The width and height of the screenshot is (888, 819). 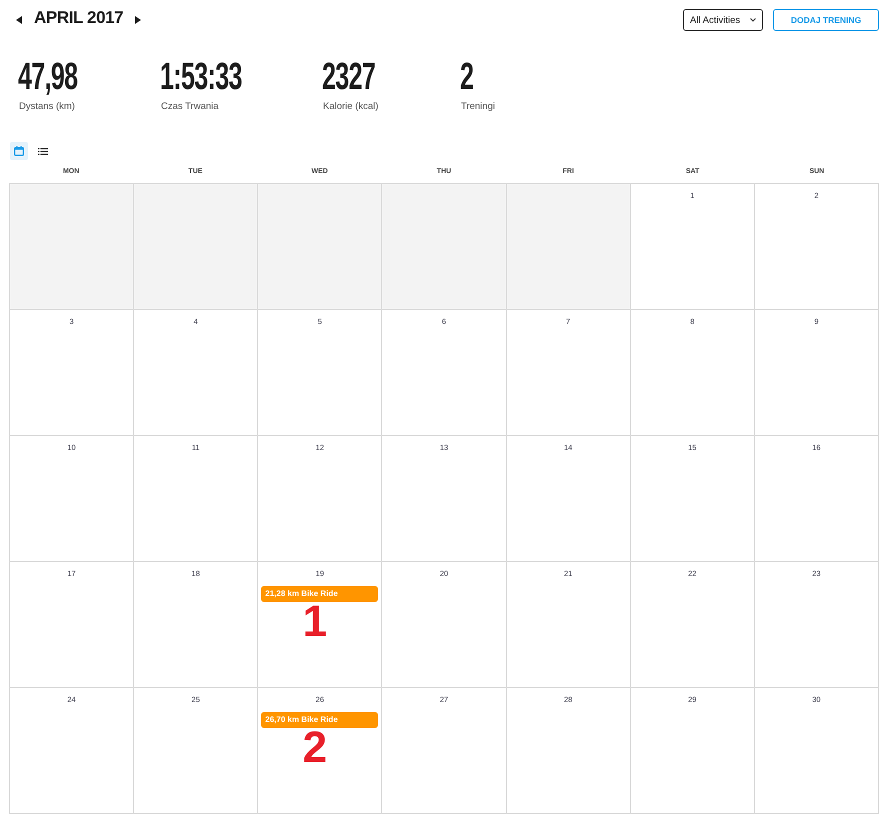 I want to click on stat-label: Czas Trwania, so click(x=189, y=106).